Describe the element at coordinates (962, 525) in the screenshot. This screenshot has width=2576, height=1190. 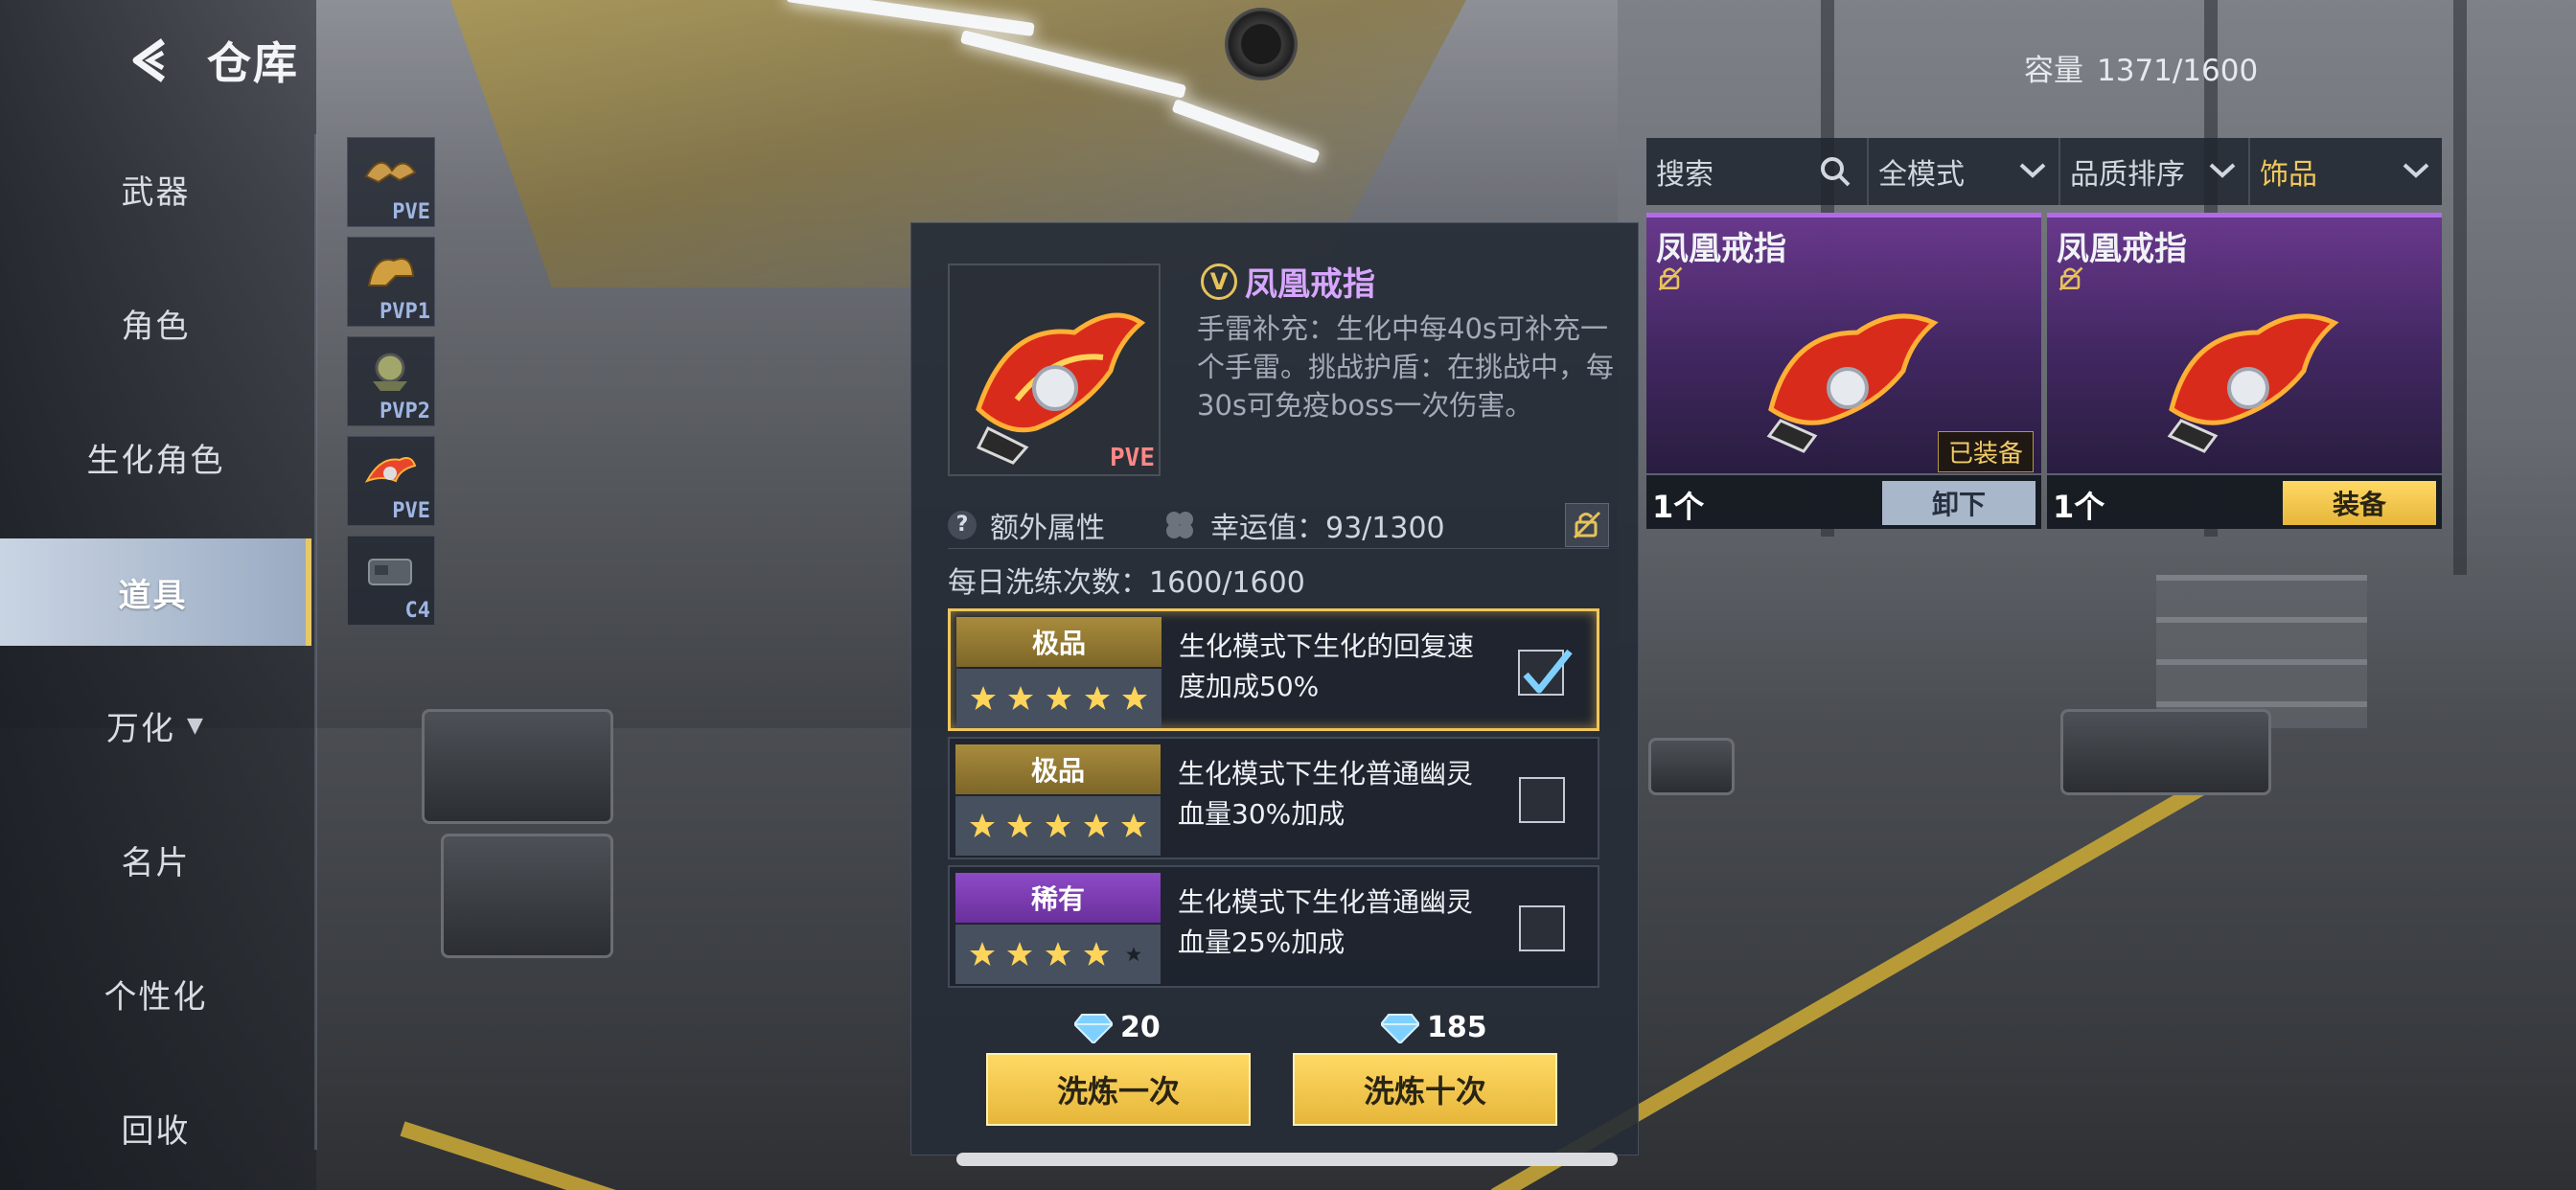
I see `help-icon: ?` at that location.